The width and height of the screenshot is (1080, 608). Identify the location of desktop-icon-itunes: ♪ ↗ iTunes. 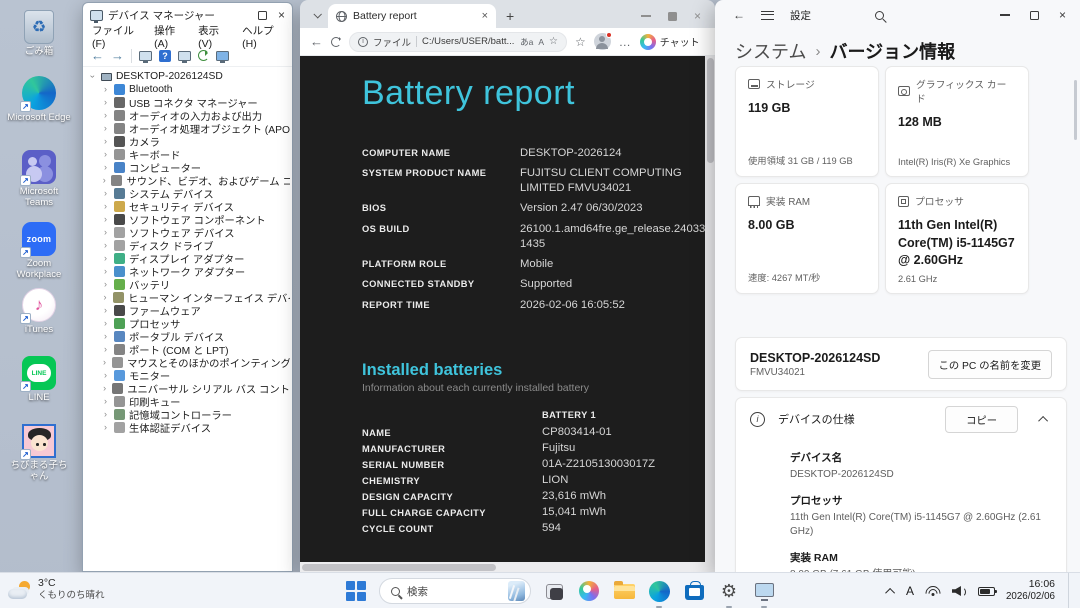
(39, 312).